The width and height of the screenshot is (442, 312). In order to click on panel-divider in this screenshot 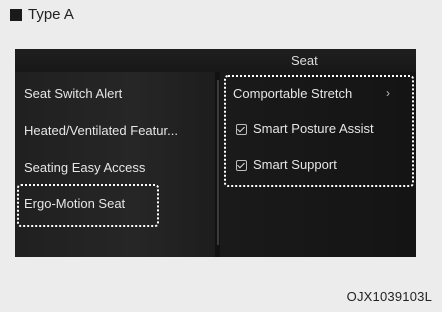, I will do `click(218, 162)`.